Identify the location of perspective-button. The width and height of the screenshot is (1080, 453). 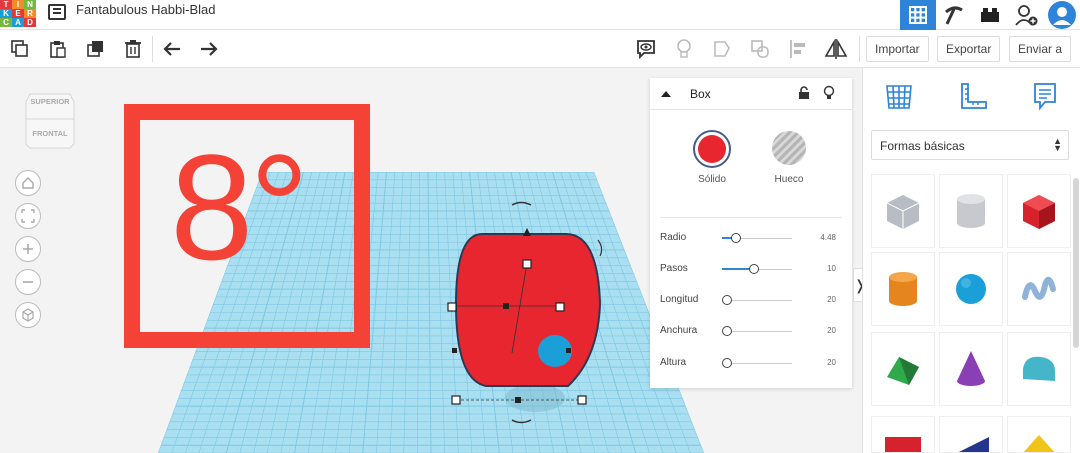
(28, 315).